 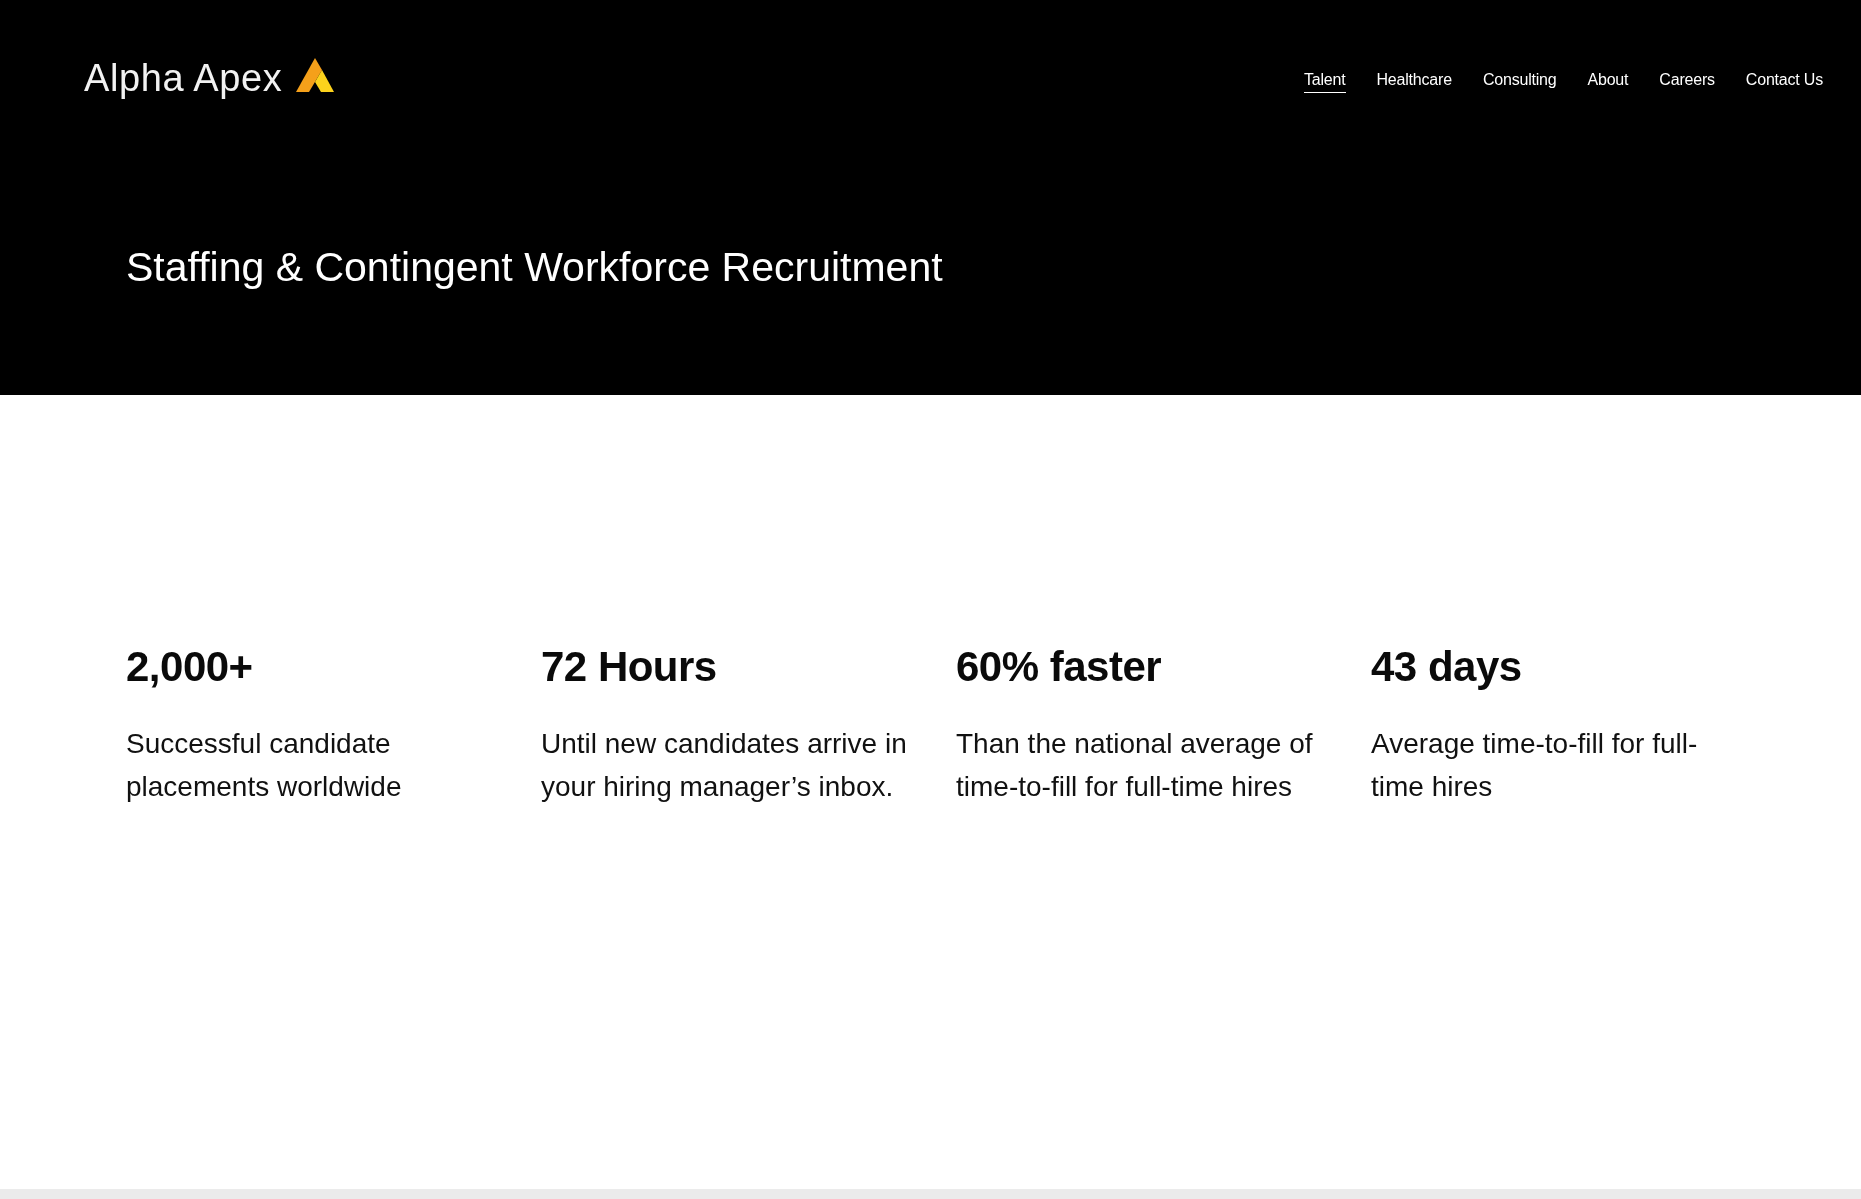 What do you see at coordinates (1535, 765) in the screenshot?
I see `stat-description: Average time-to-fill for full-time hires` at bounding box center [1535, 765].